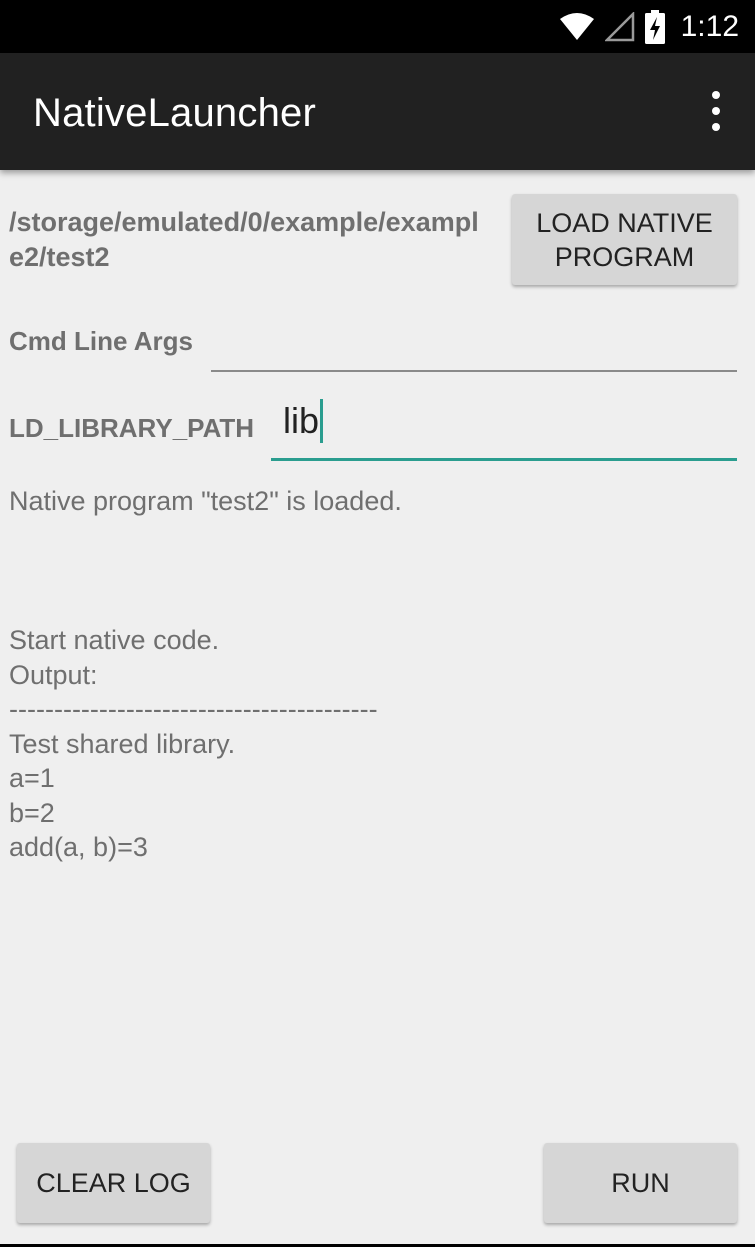 This screenshot has height=1247, width=755. Describe the element at coordinates (640, 1183) in the screenshot. I see `run-button: RUN` at that location.